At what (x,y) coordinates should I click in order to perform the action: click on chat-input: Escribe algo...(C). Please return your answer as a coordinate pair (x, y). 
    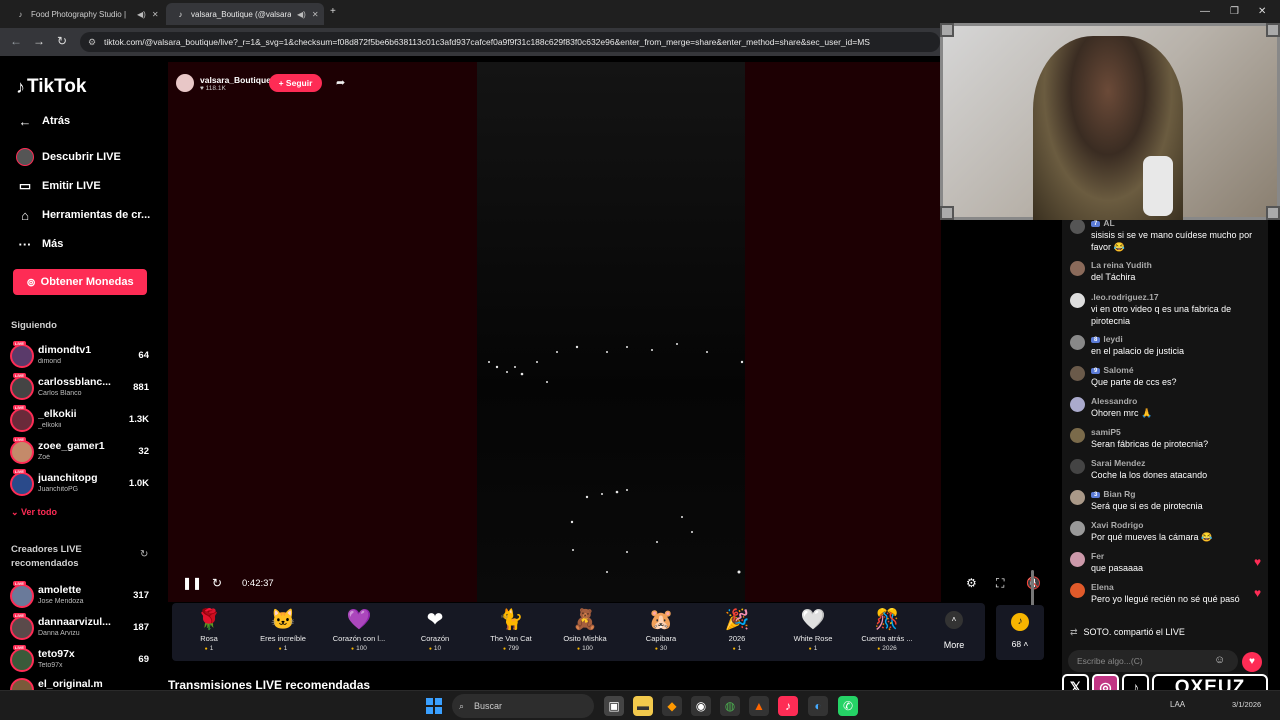
    Looking at the image, I should click on (1153, 661).